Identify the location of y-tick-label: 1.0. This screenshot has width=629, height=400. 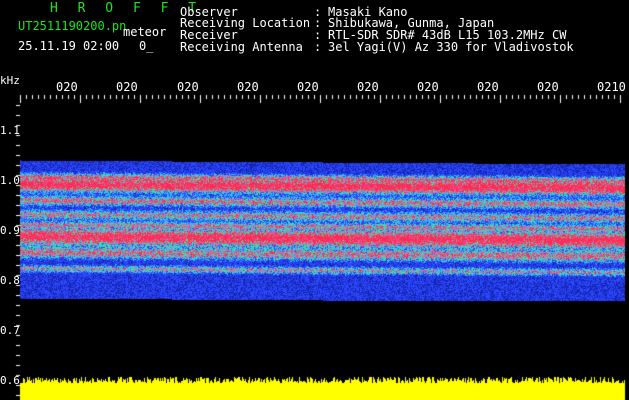
(10, 180).